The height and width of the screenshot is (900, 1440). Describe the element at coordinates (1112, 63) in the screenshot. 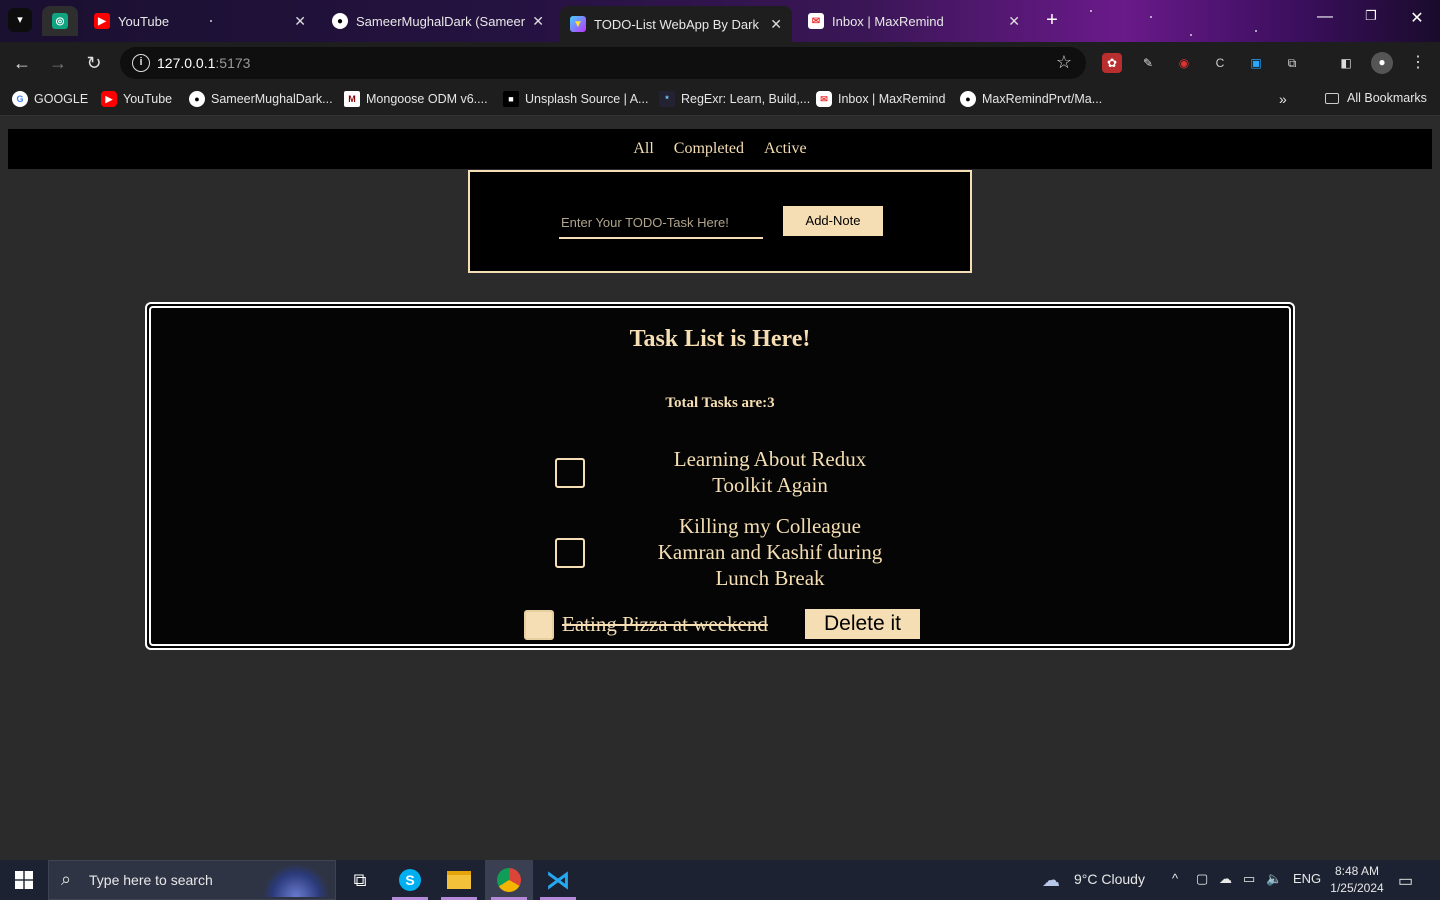

I see `extension-icon: ✿` at that location.